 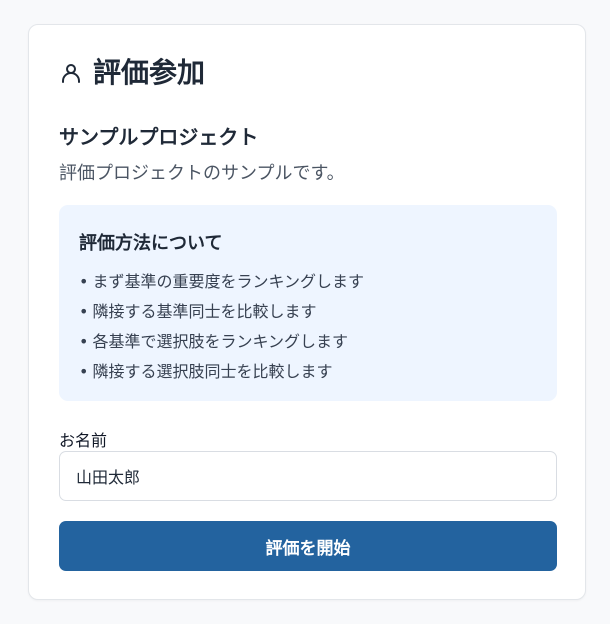 I want to click on list-item: 隣接する基準同士を比較します, so click(x=308, y=312).